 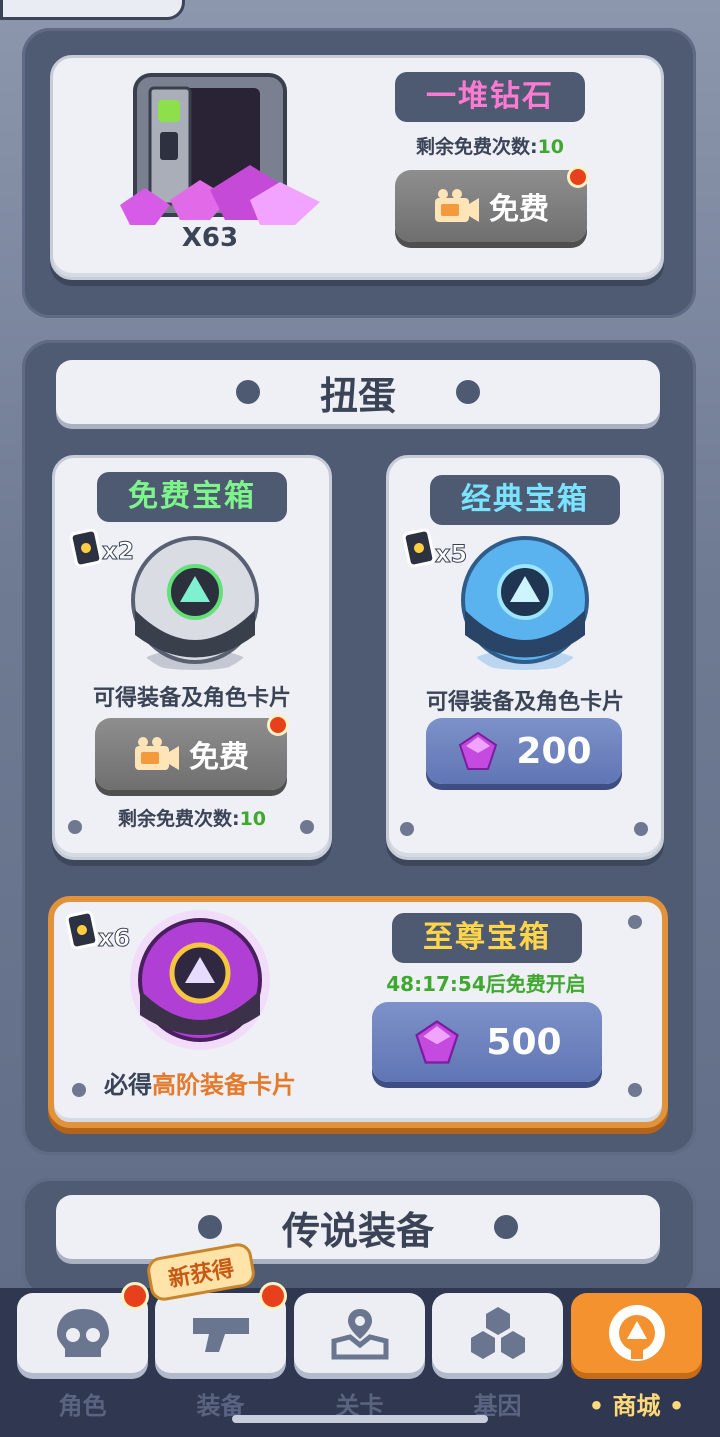 What do you see at coordinates (525, 603) in the screenshot?
I see `classic-chest-orb-icon` at bounding box center [525, 603].